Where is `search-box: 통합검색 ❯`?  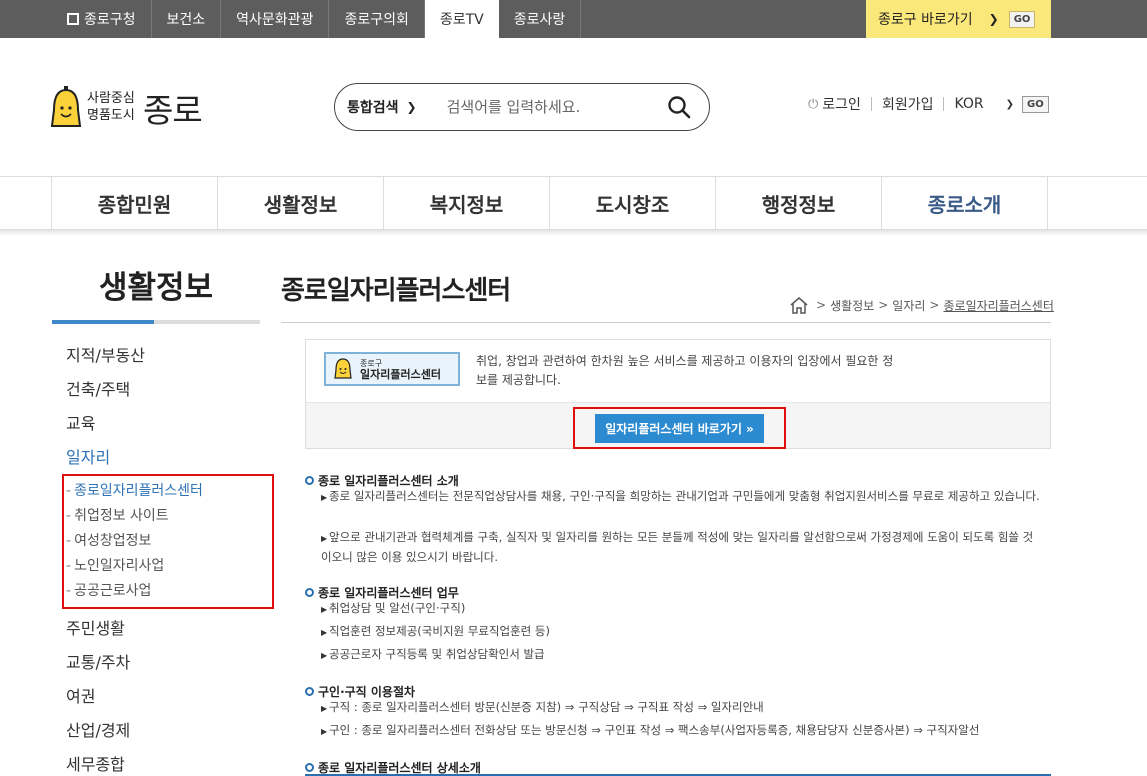 search-box: 통합검색 ❯ is located at coordinates (522, 107).